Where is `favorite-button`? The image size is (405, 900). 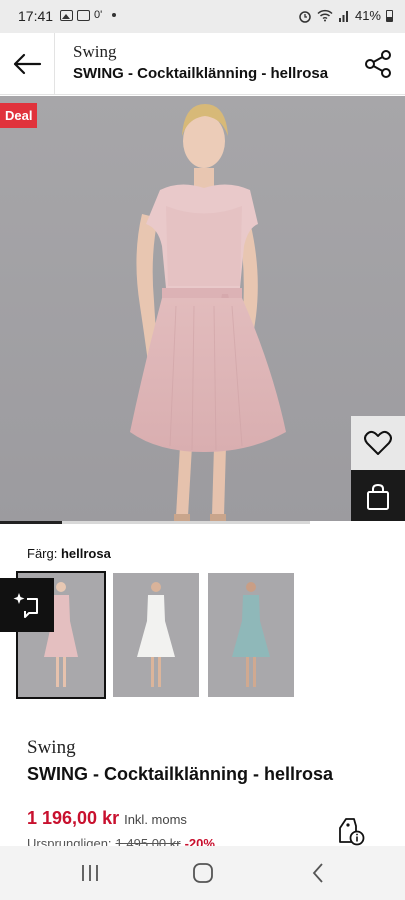 favorite-button is located at coordinates (378, 443).